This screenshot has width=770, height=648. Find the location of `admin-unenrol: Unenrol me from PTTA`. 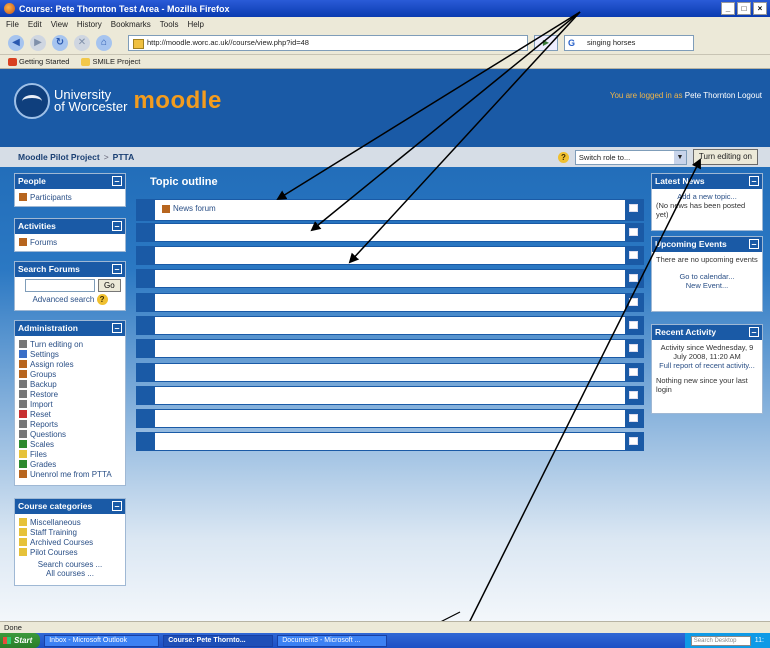

admin-unenrol: Unenrol me from PTTA is located at coordinates (70, 474).